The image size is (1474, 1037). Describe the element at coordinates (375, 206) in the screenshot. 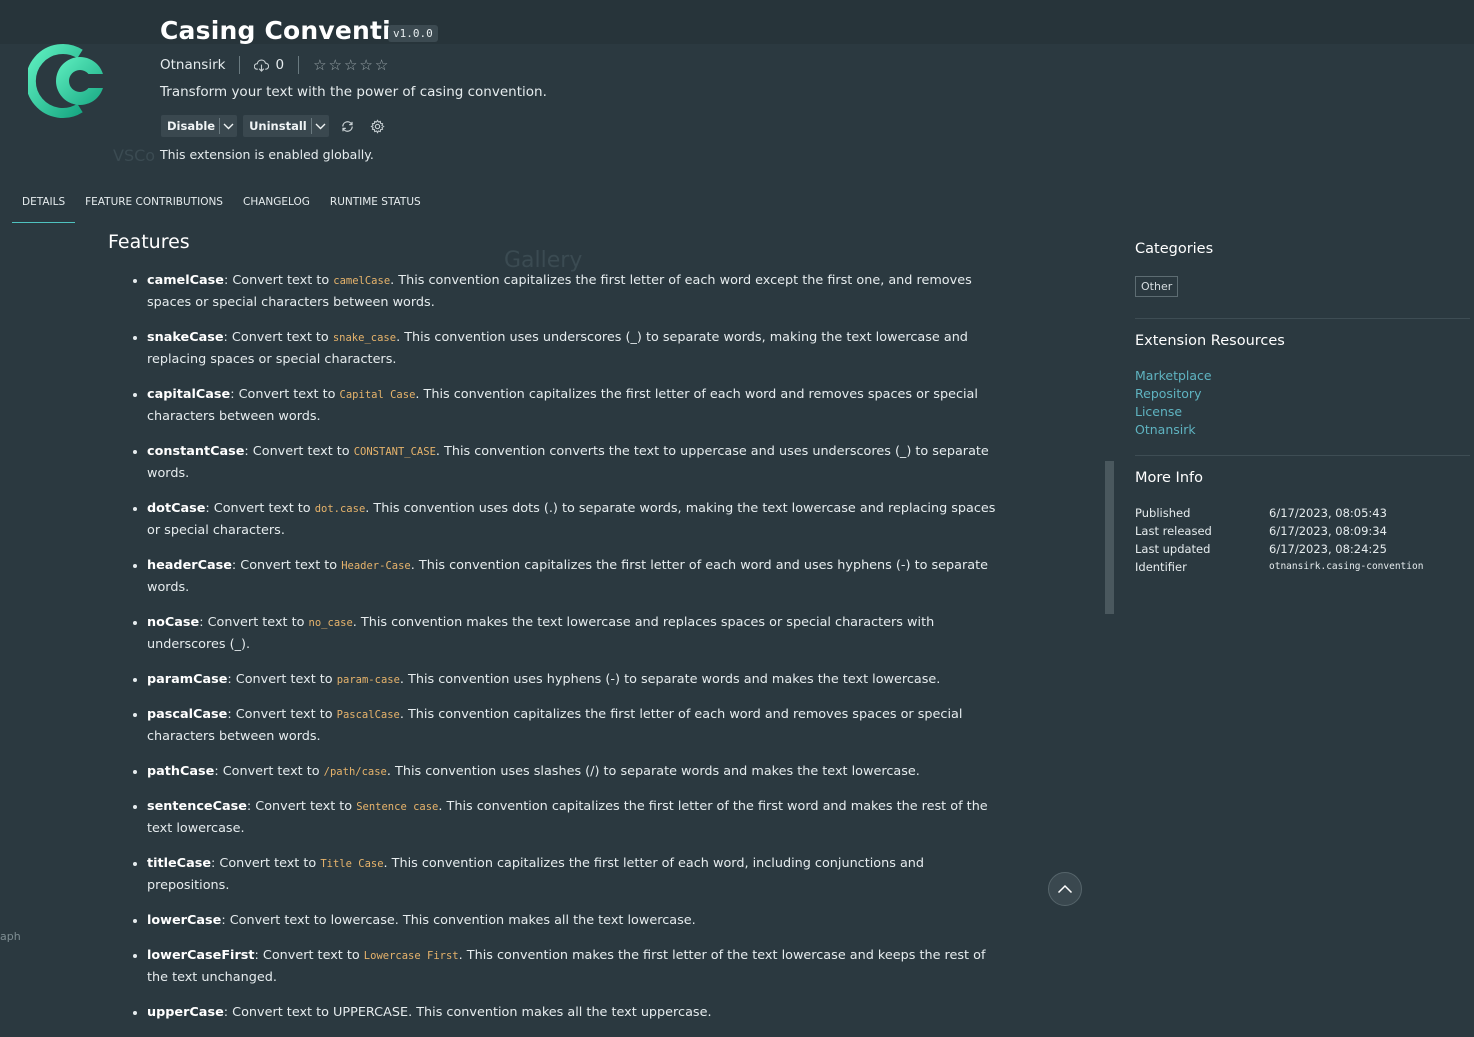

I see `tab-runtime-status: RUNTIME STATUS` at that location.